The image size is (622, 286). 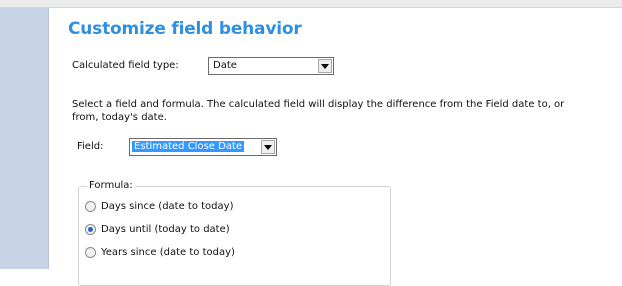 What do you see at coordinates (185, 29) in the screenshot?
I see `page-title: Customize field behavior` at bounding box center [185, 29].